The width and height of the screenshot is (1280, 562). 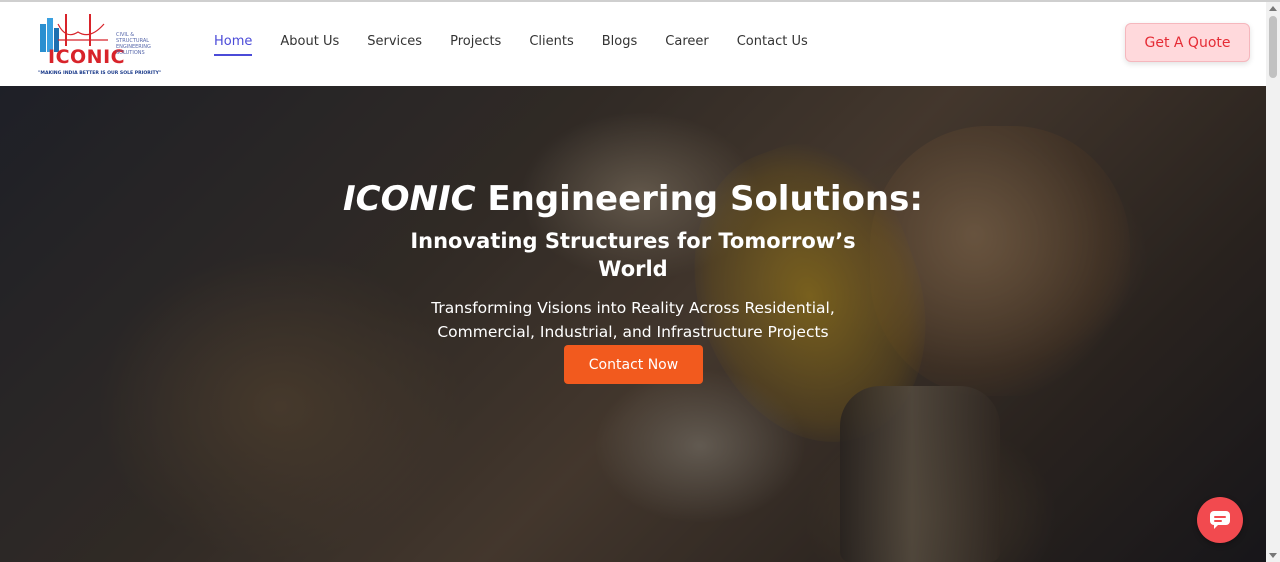 What do you see at coordinates (87, 57) in the screenshot?
I see `logo-wordmark: ICONIC` at bounding box center [87, 57].